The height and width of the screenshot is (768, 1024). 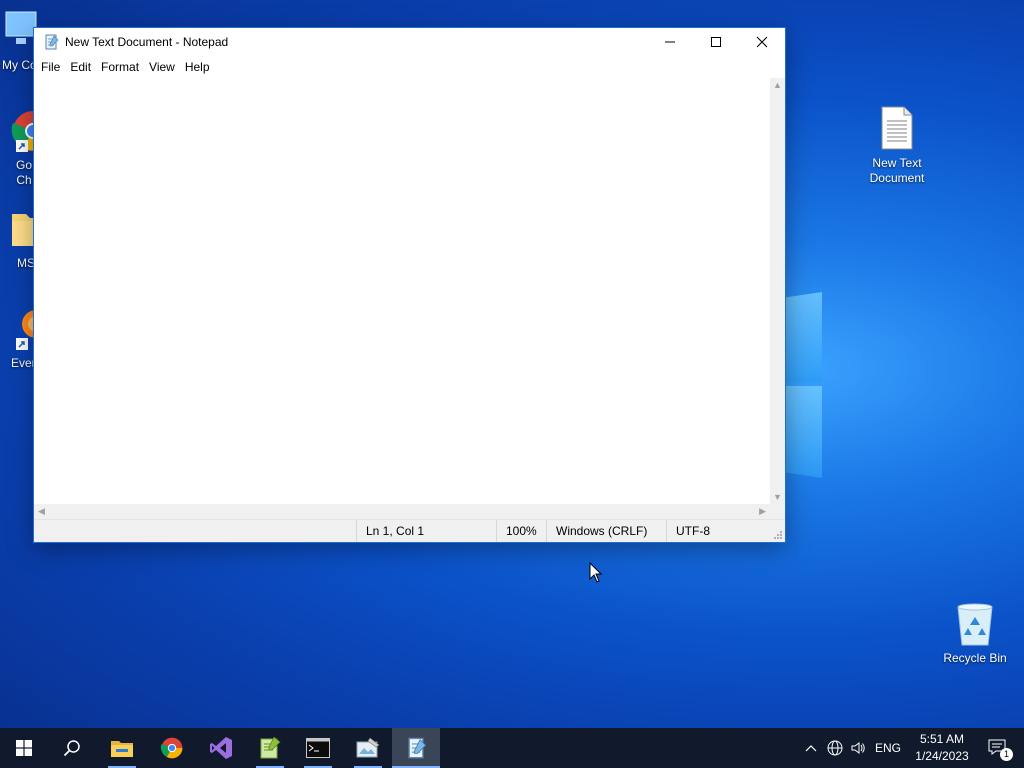 What do you see at coordinates (19, 65) in the screenshot?
I see `desktop-icon-label: My Co` at bounding box center [19, 65].